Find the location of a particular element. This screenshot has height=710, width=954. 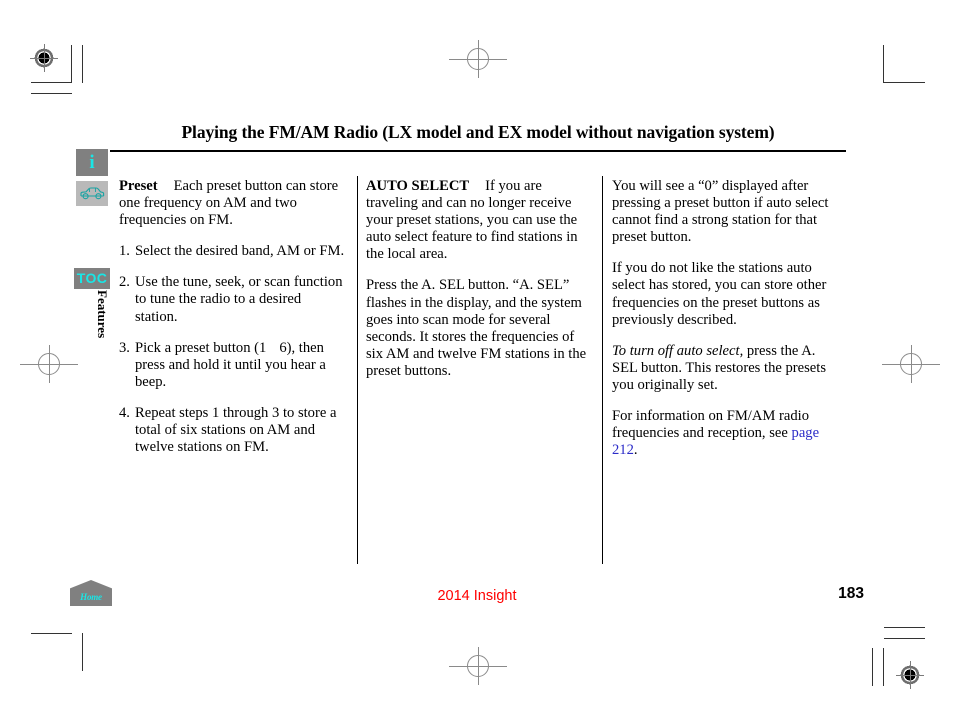

crop-mark-bottom-right-h is located at coordinates (904, 638).